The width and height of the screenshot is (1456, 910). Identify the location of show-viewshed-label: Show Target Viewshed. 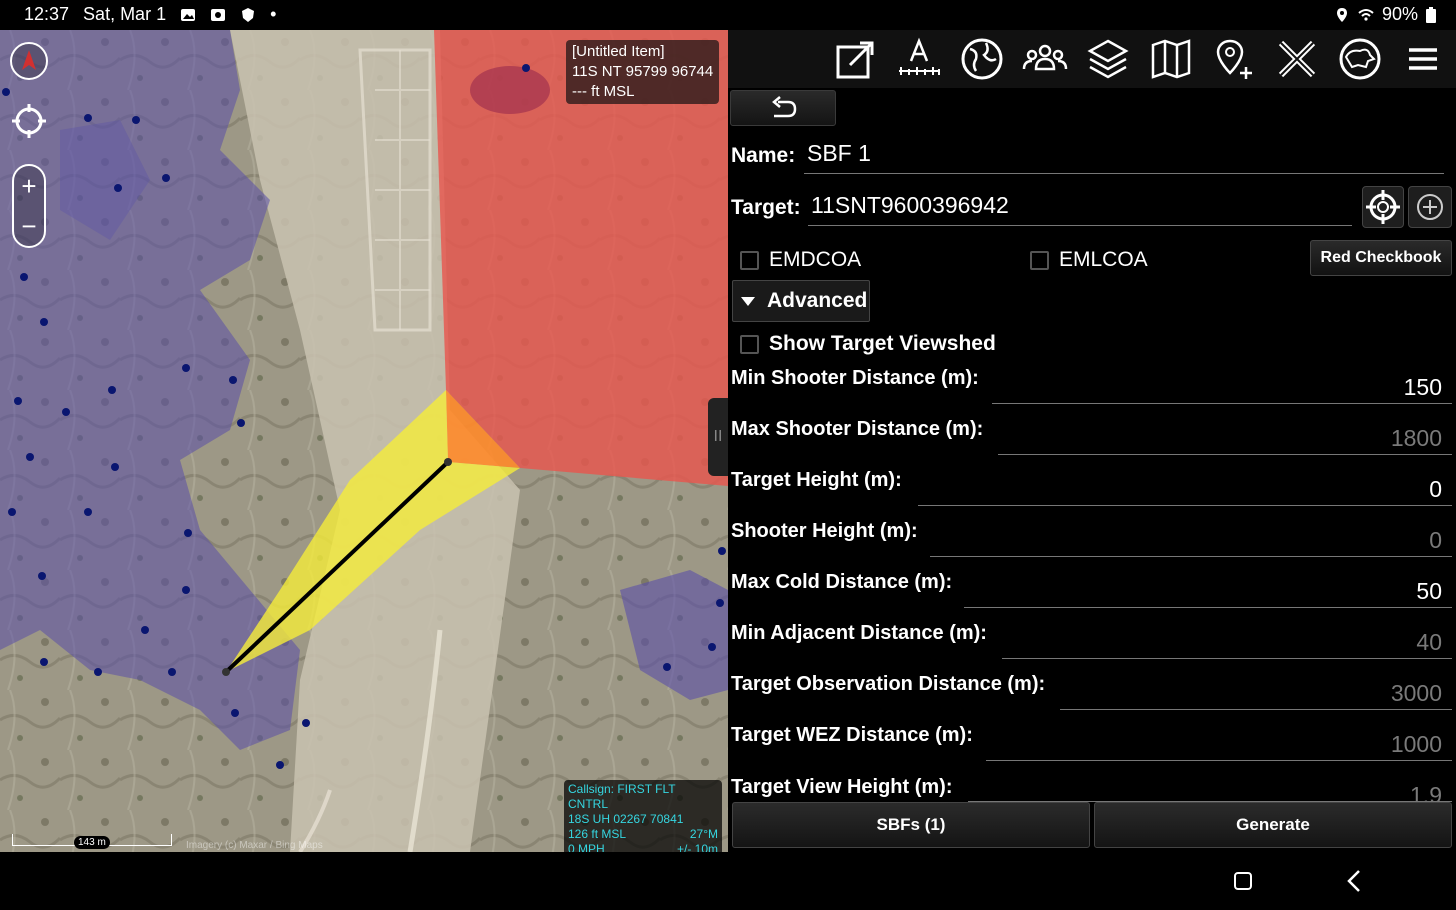
(882, 343).